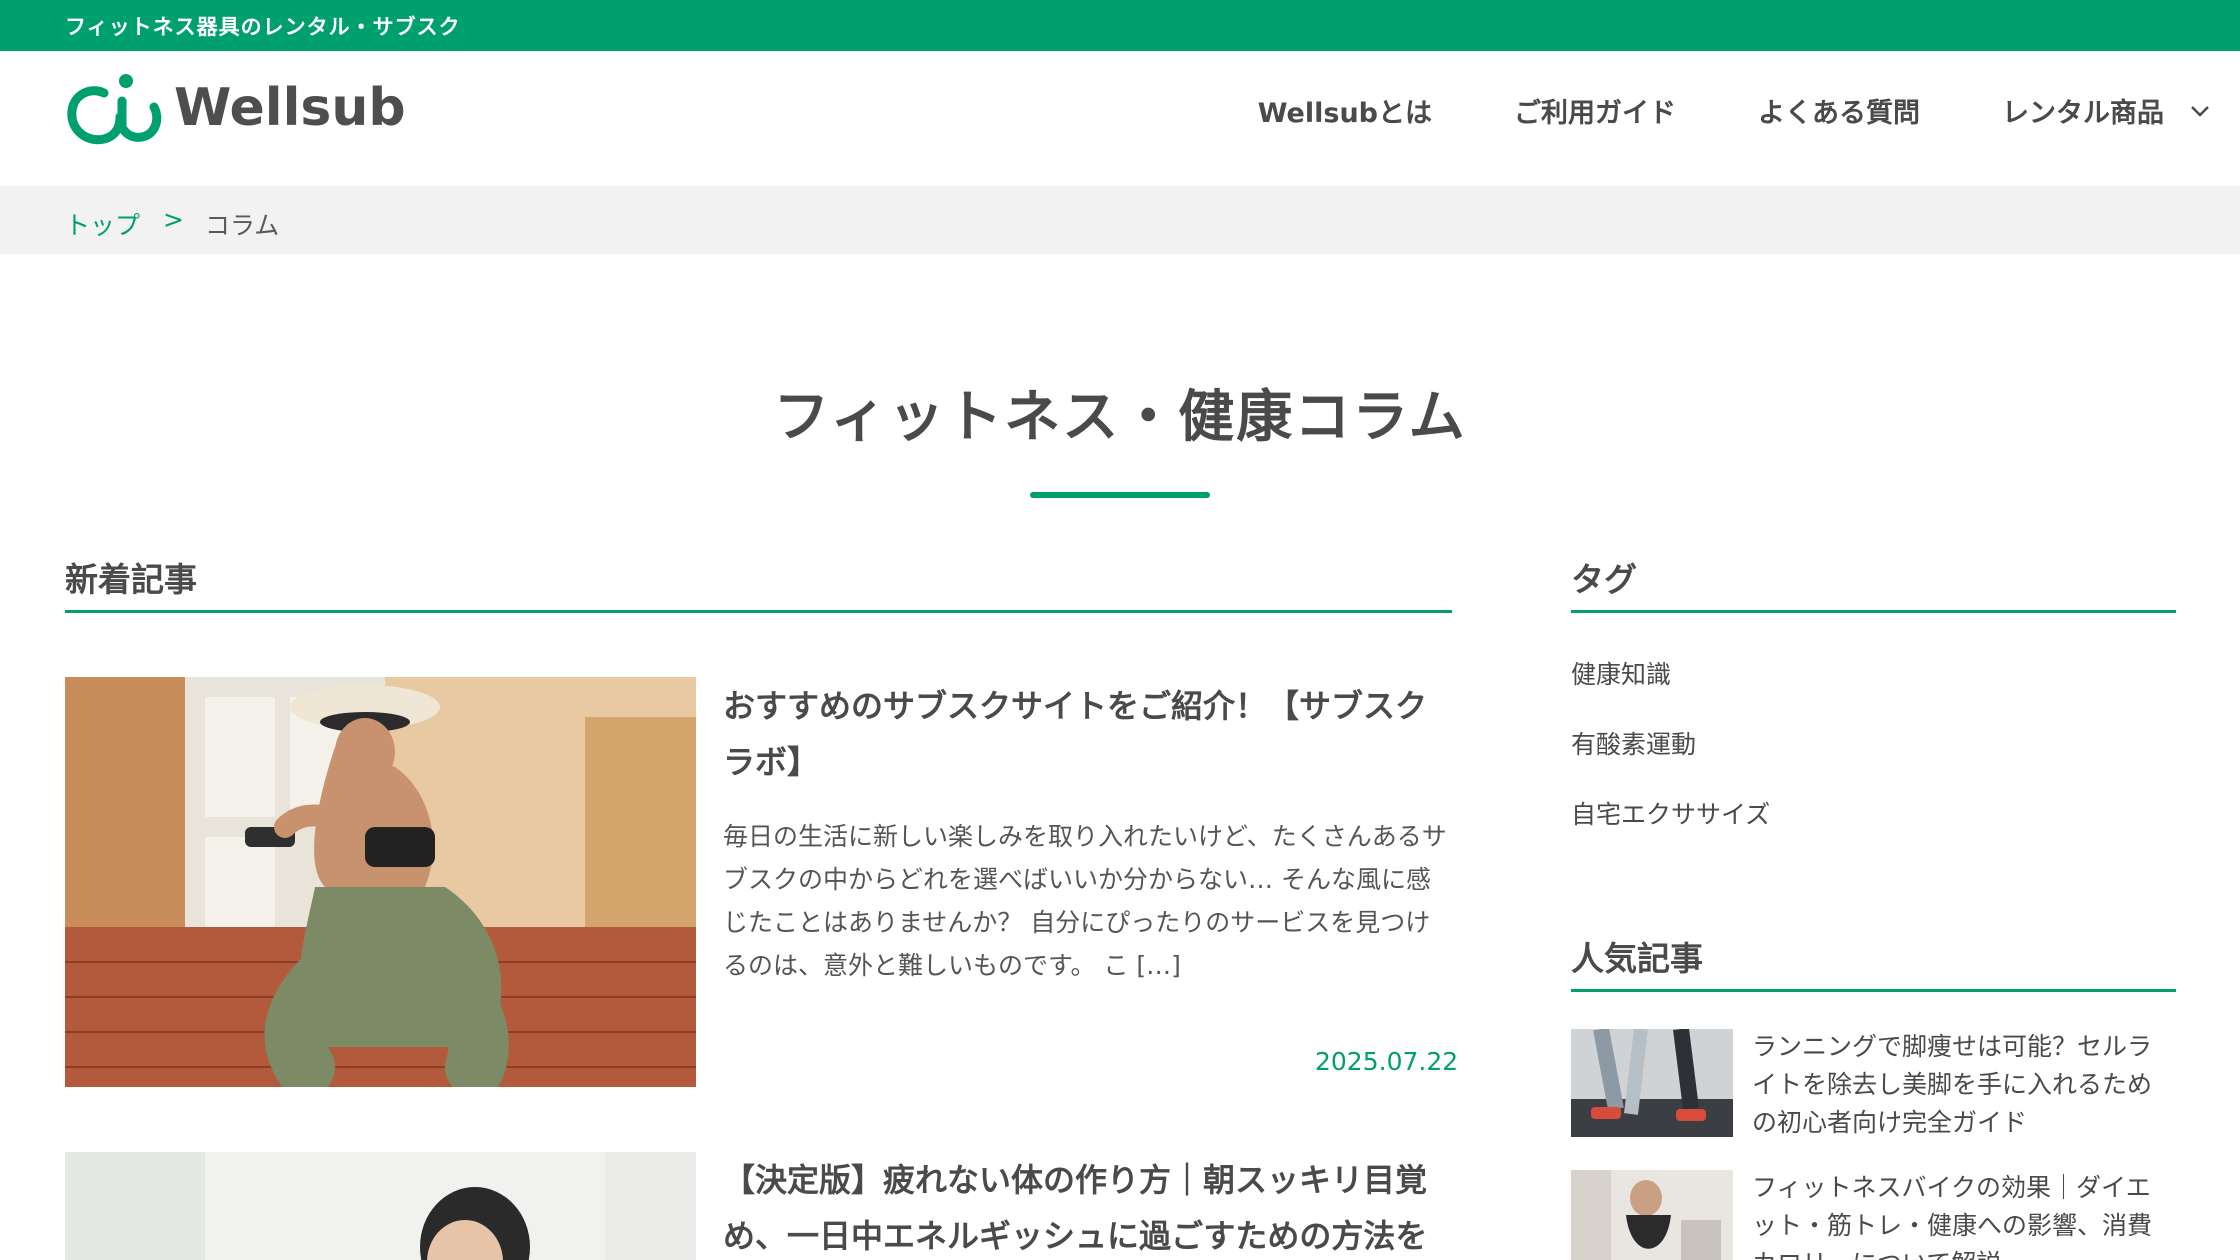 The image size is (2240, 1260). I want to click on logo-text: Wellsub, so click(290, 108).